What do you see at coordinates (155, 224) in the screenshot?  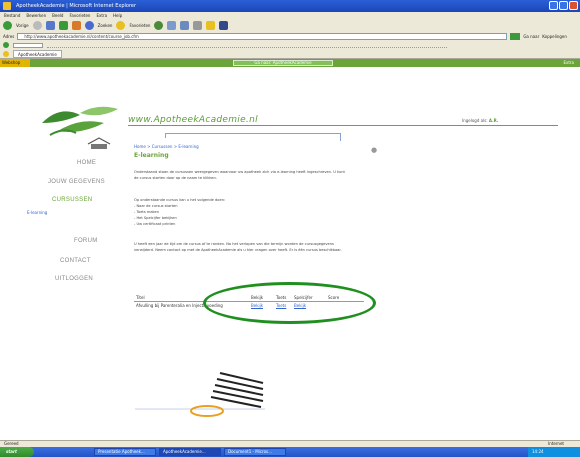 I see `list-item: - Uw certificaat printen` at bounding box center [155, 224].